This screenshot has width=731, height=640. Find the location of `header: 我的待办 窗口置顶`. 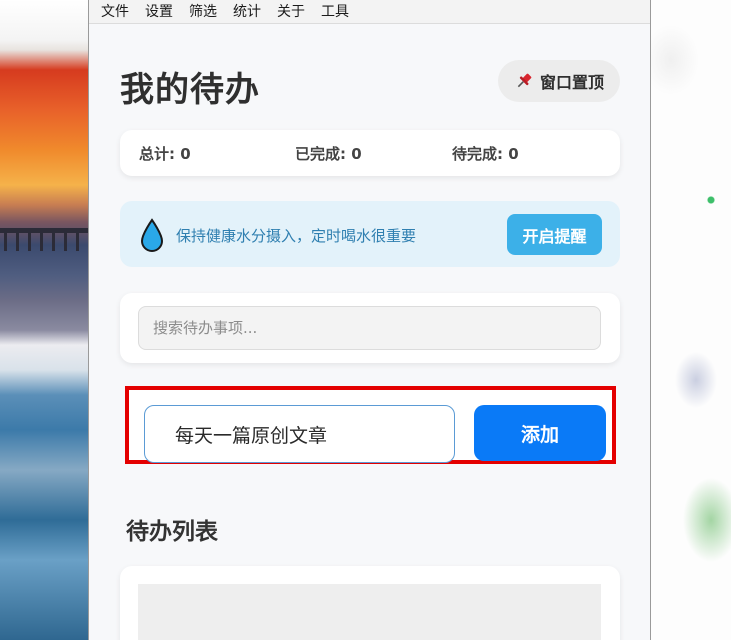

header: 我的待办 窗口置顶 is located at coordinates (370, 84).